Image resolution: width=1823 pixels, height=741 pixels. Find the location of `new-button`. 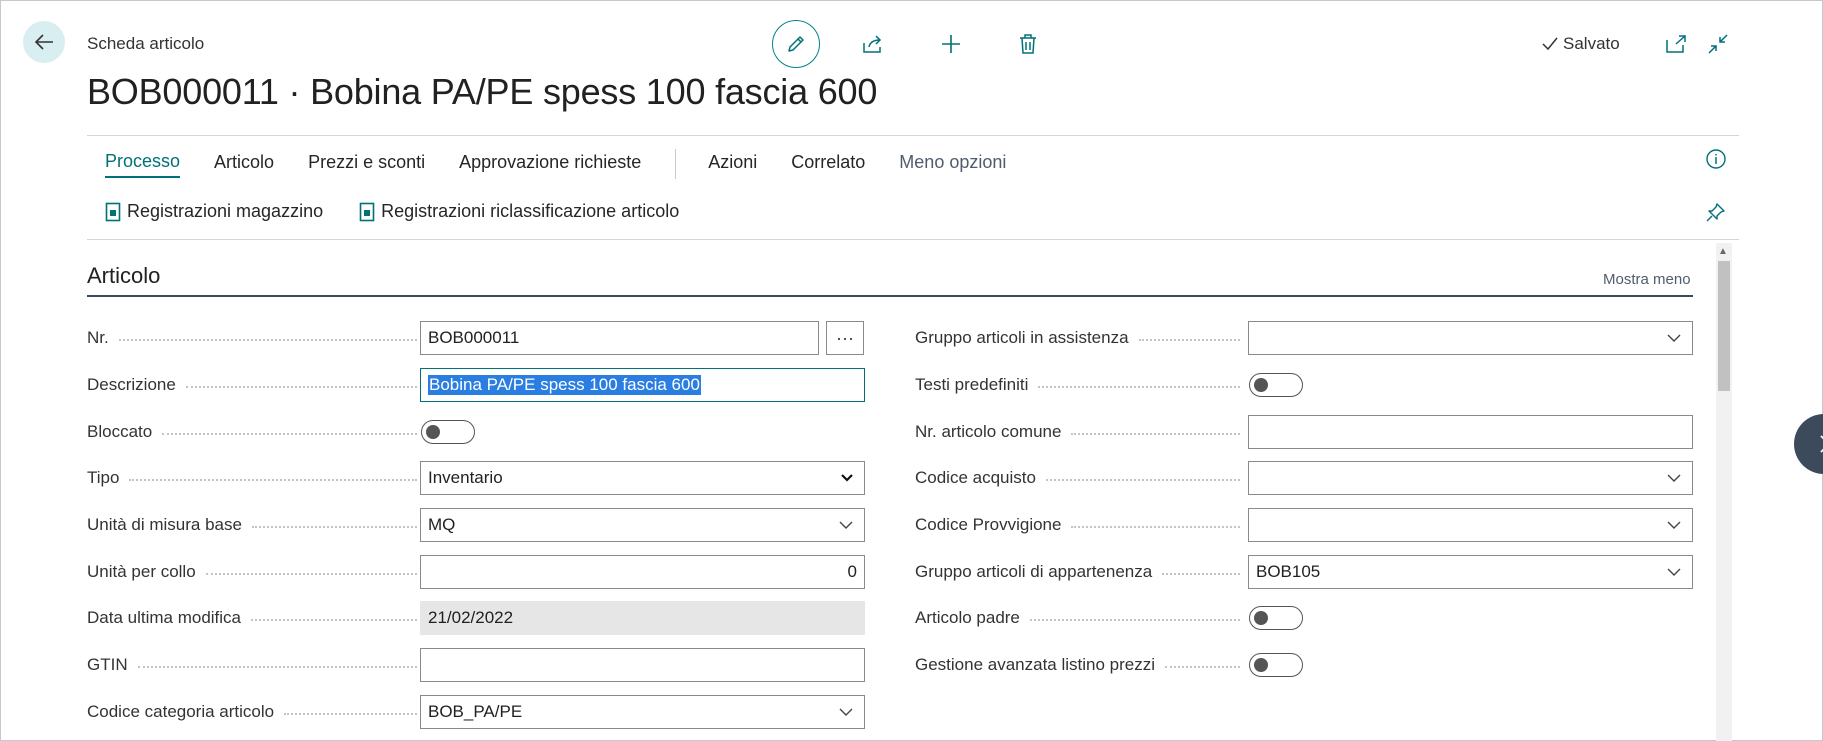

new-button is located at coordinates (951, 44).